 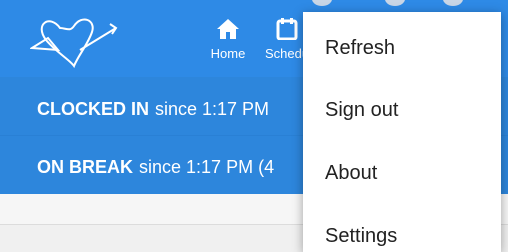 I want to click on nav-home-label: Home, so click(x=228, y=53).